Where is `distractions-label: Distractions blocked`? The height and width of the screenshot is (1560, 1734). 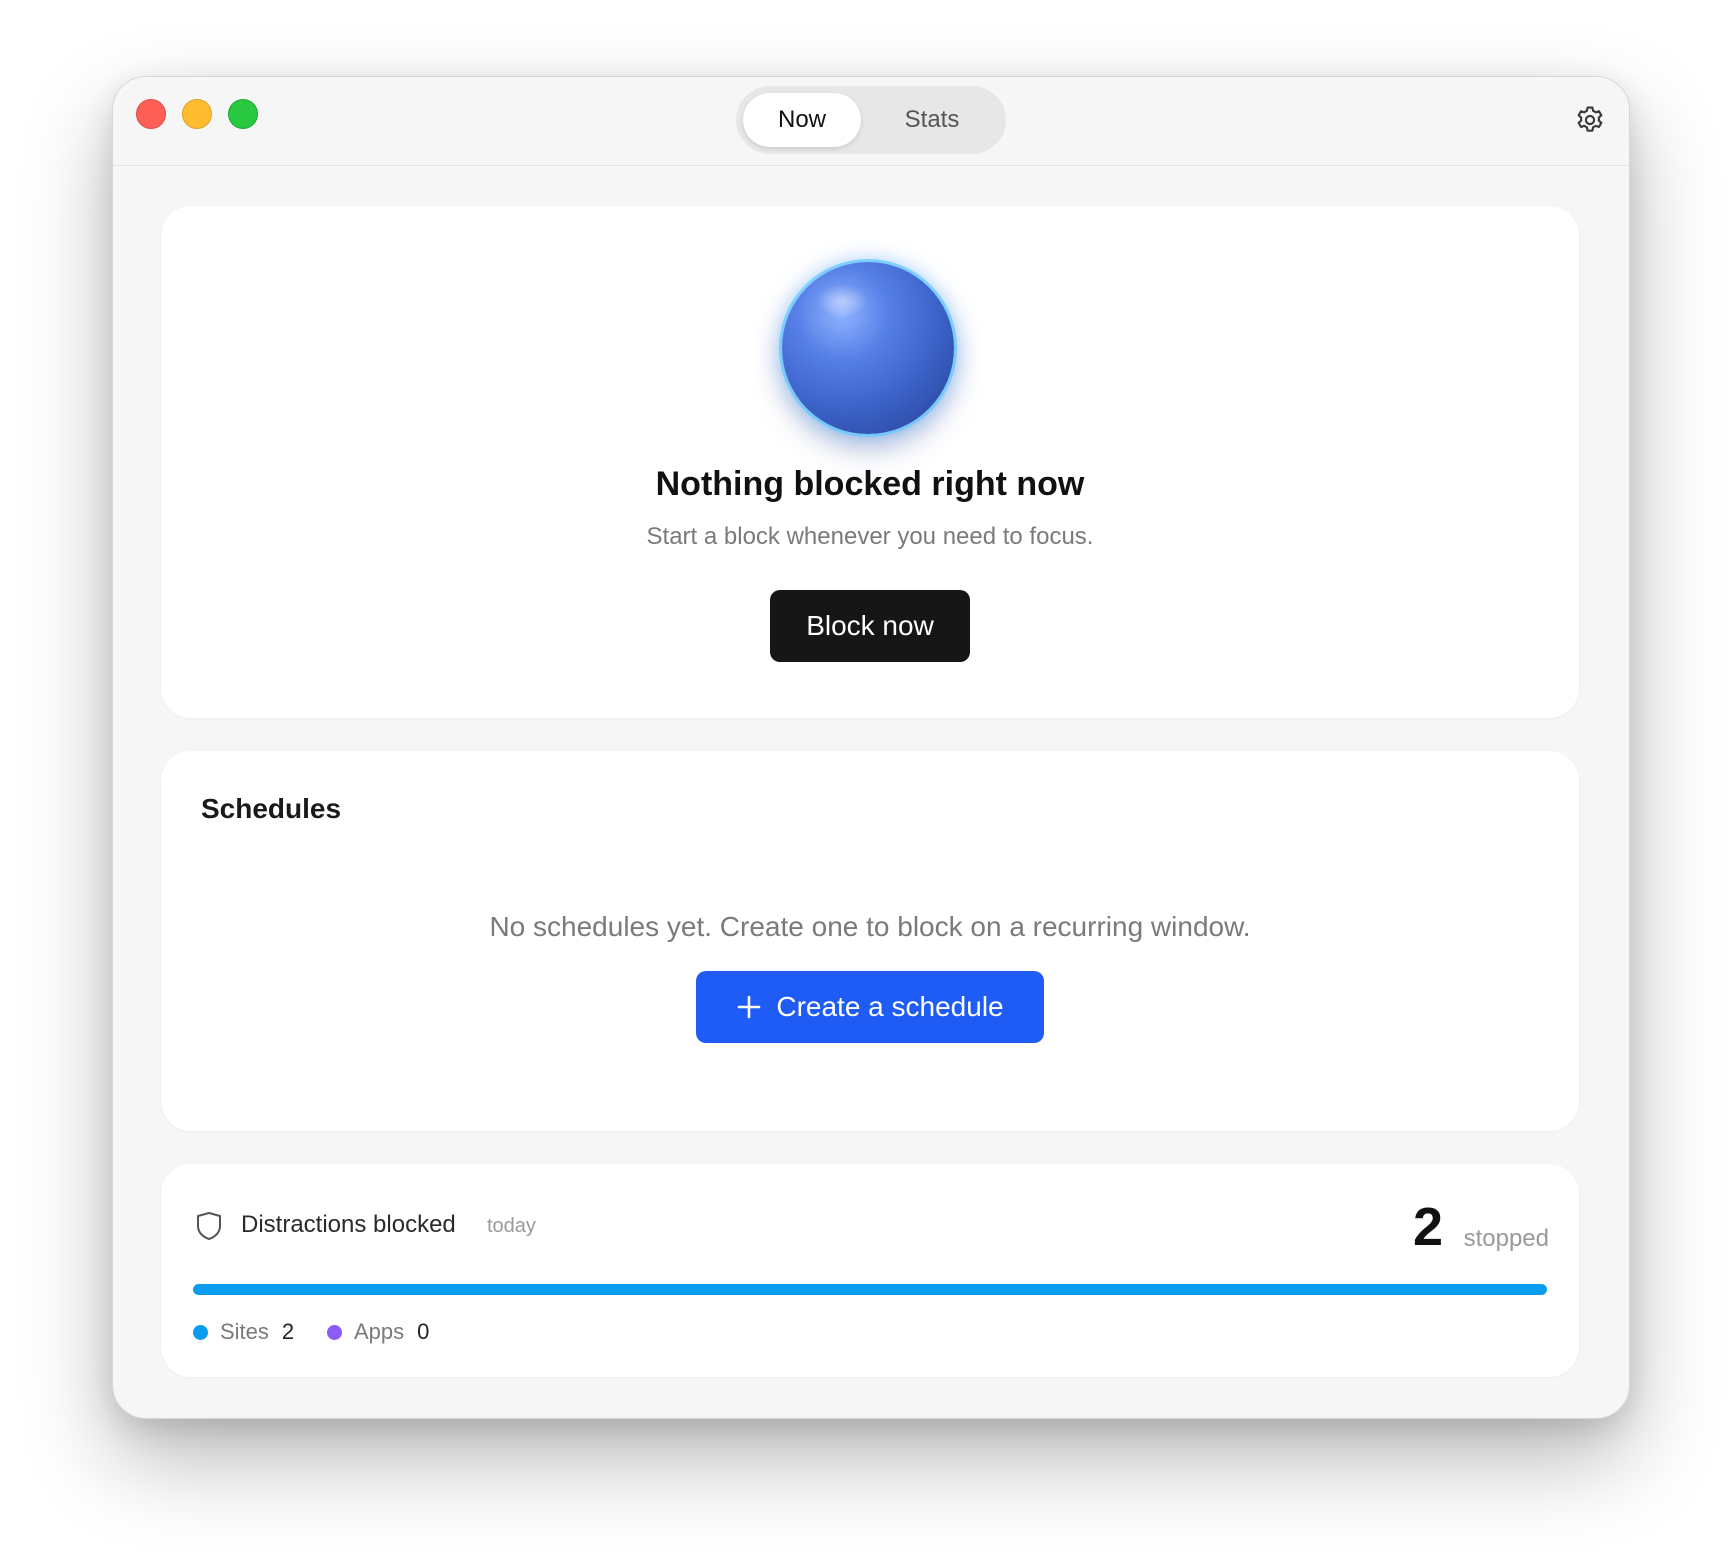
distractions-label: Distractions blocked is located at coordinates (348, 1224).